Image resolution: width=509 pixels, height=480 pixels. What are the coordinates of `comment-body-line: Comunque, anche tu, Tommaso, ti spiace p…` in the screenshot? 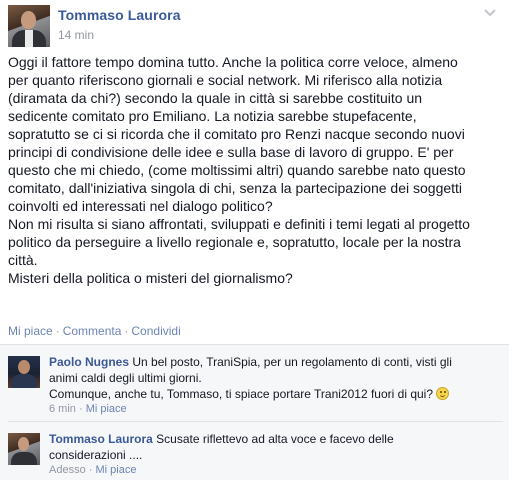 It's located at (241, 394).